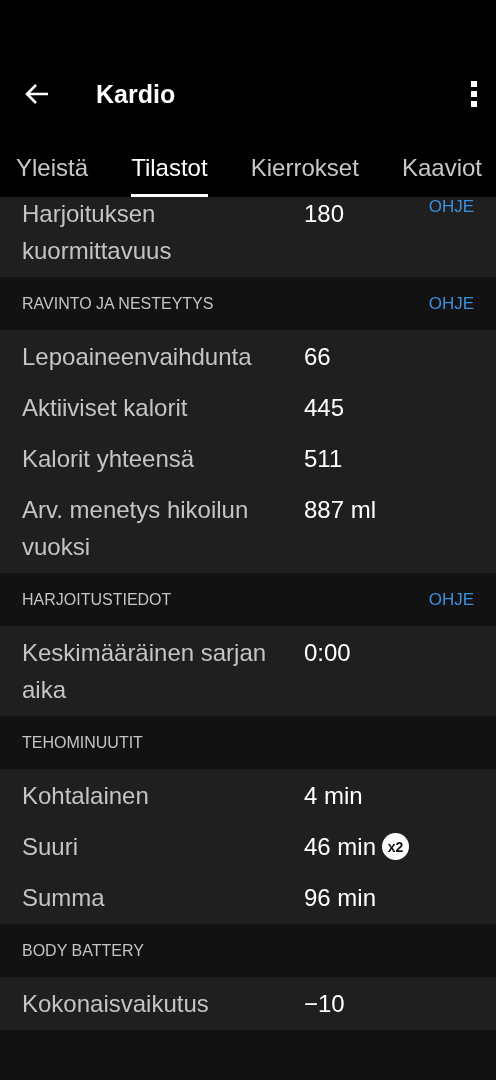 The width and height of the screenshot is (496, 1080). I want to click on stat-label: Harjoituksen kuormittavuus, so click(97, 232).